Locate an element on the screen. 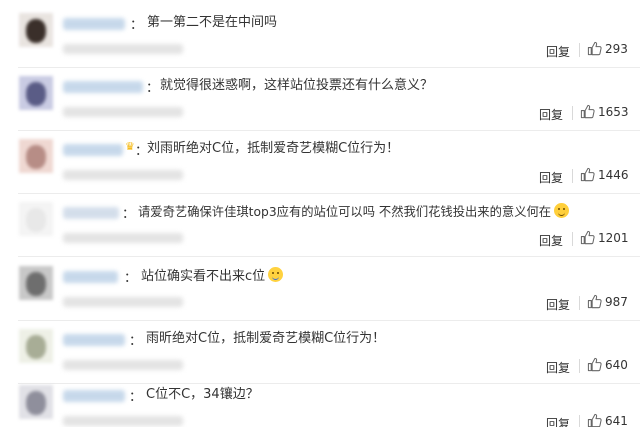 The width and height of the screenshot is (640, 427). like-button: 1201 is located at coordinates (604, 237).